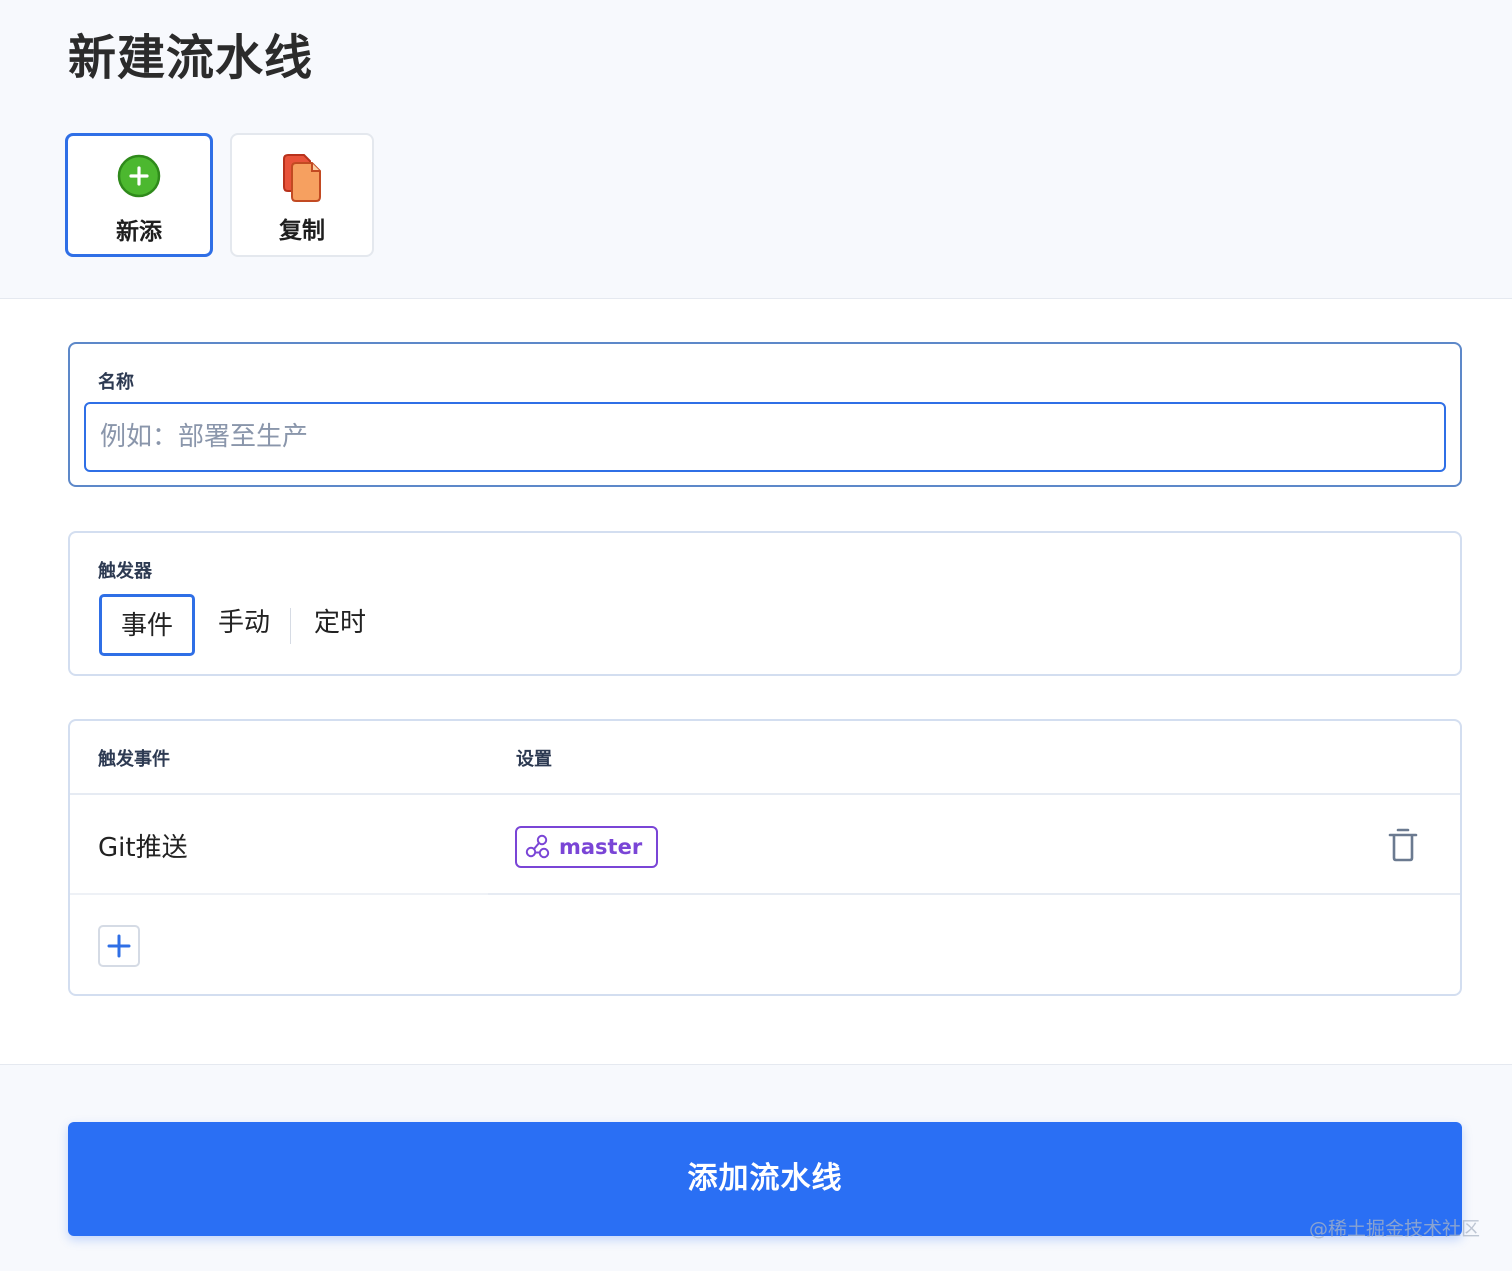 Image resolution: width=1512 pixels, height=1271 pixels. I want to click on new-mode-button: 新添, so click(139, 195).